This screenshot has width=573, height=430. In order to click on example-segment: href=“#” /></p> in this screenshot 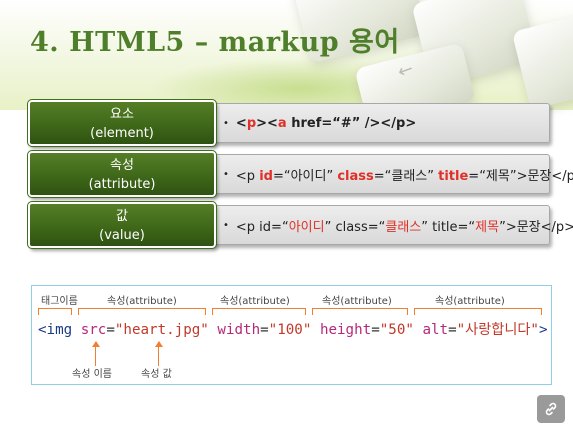, I will do `click(351, 123)`.